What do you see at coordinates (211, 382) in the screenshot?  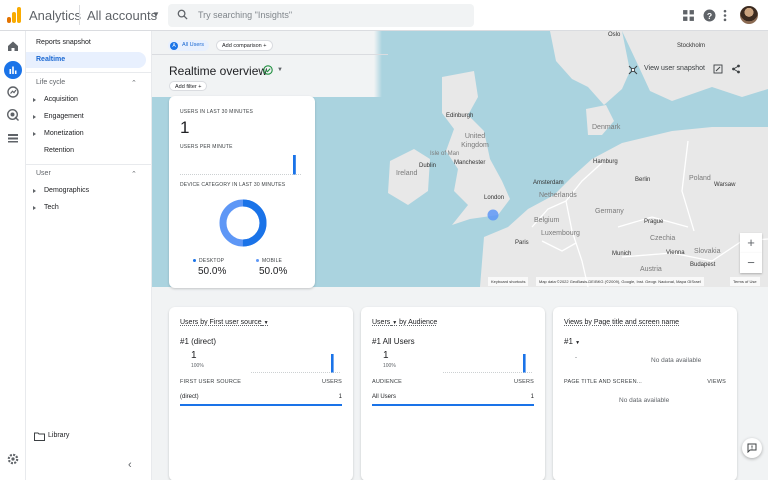 I see `column-header: FIRST USER SOURCE` at bounding box center [211, 382].